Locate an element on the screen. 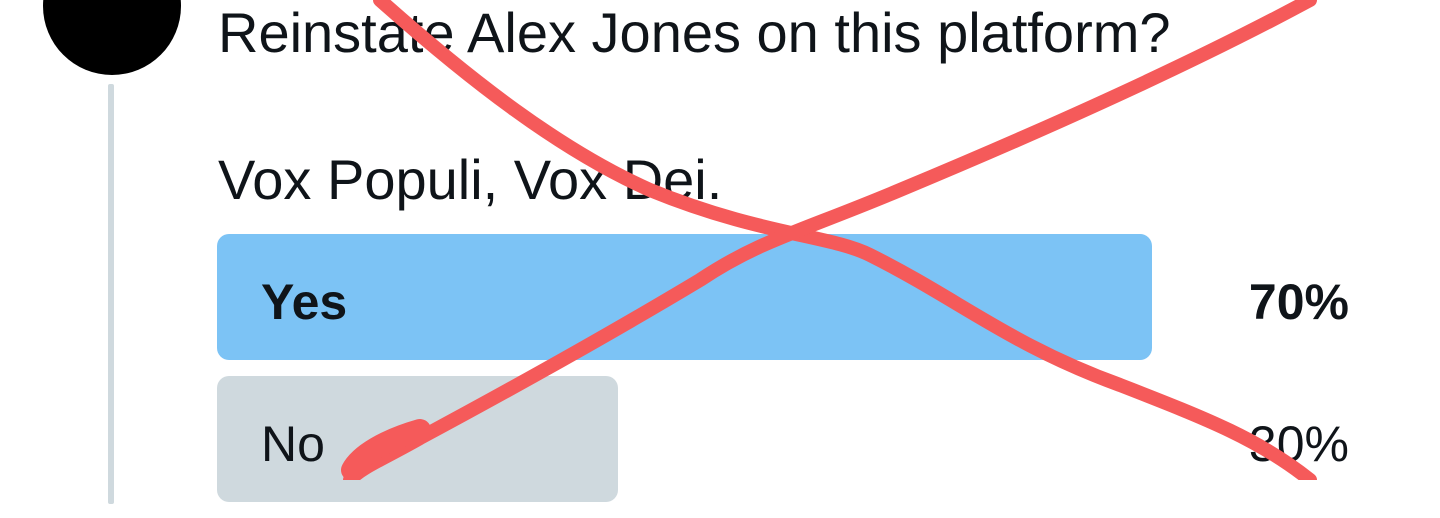 The height and width of the screenshot is (518, 1440). tweet-subtitle: Vox Populi, Vox Dei. is located at coordinates (470, 179).